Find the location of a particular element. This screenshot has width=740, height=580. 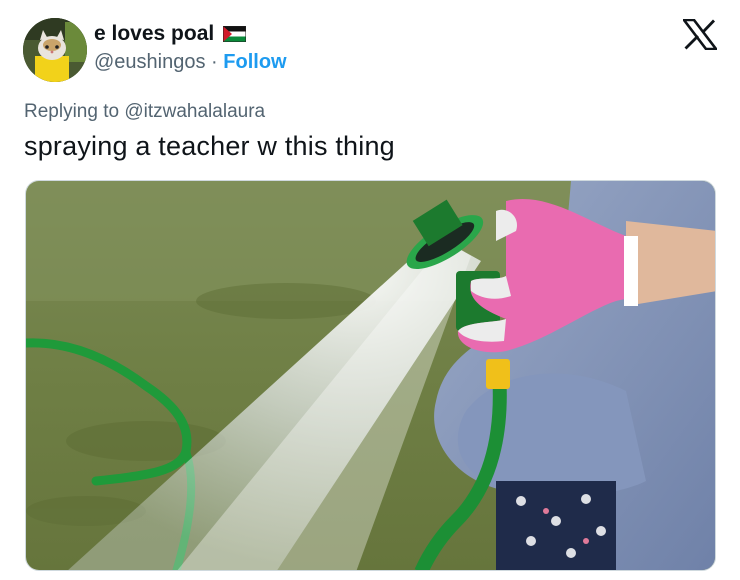

replying-to-line: Replying to @itzwahalalaura is located at coordinates (144, 112).